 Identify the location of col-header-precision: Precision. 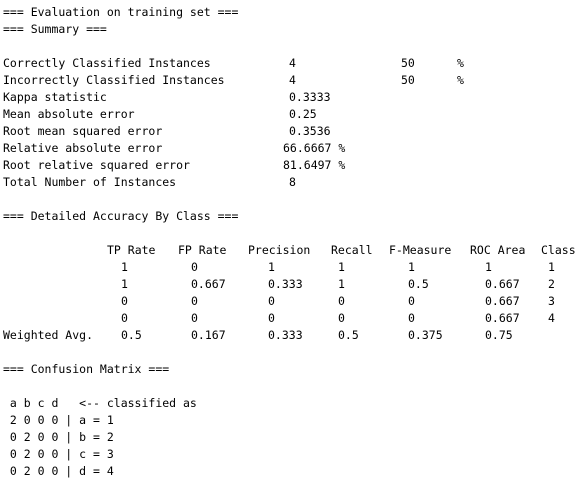
(279, 250).